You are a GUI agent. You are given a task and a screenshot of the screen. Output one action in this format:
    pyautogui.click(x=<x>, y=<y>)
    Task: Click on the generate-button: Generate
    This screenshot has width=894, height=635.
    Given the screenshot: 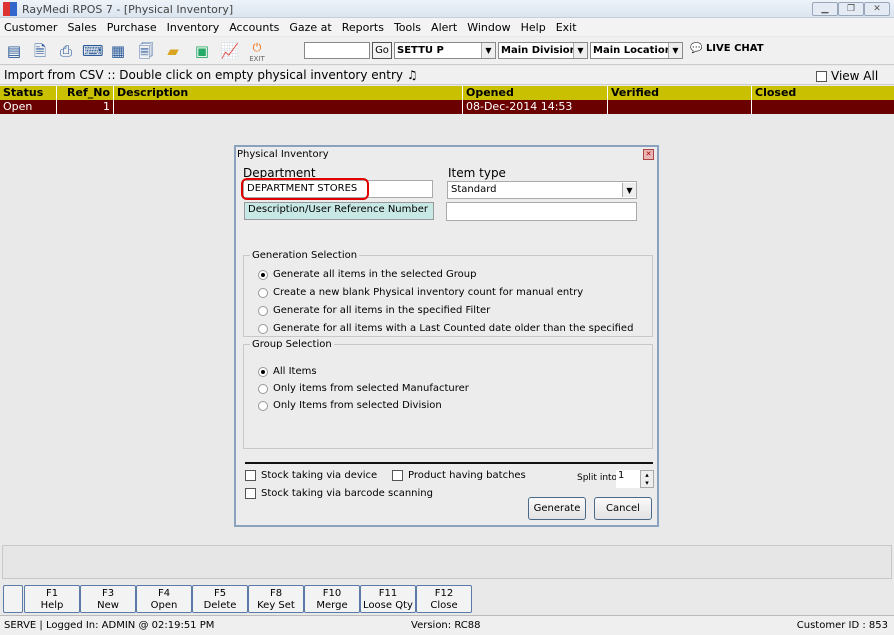 What is the action you would take?
    pyautogui.click(x=557, y=508)
    